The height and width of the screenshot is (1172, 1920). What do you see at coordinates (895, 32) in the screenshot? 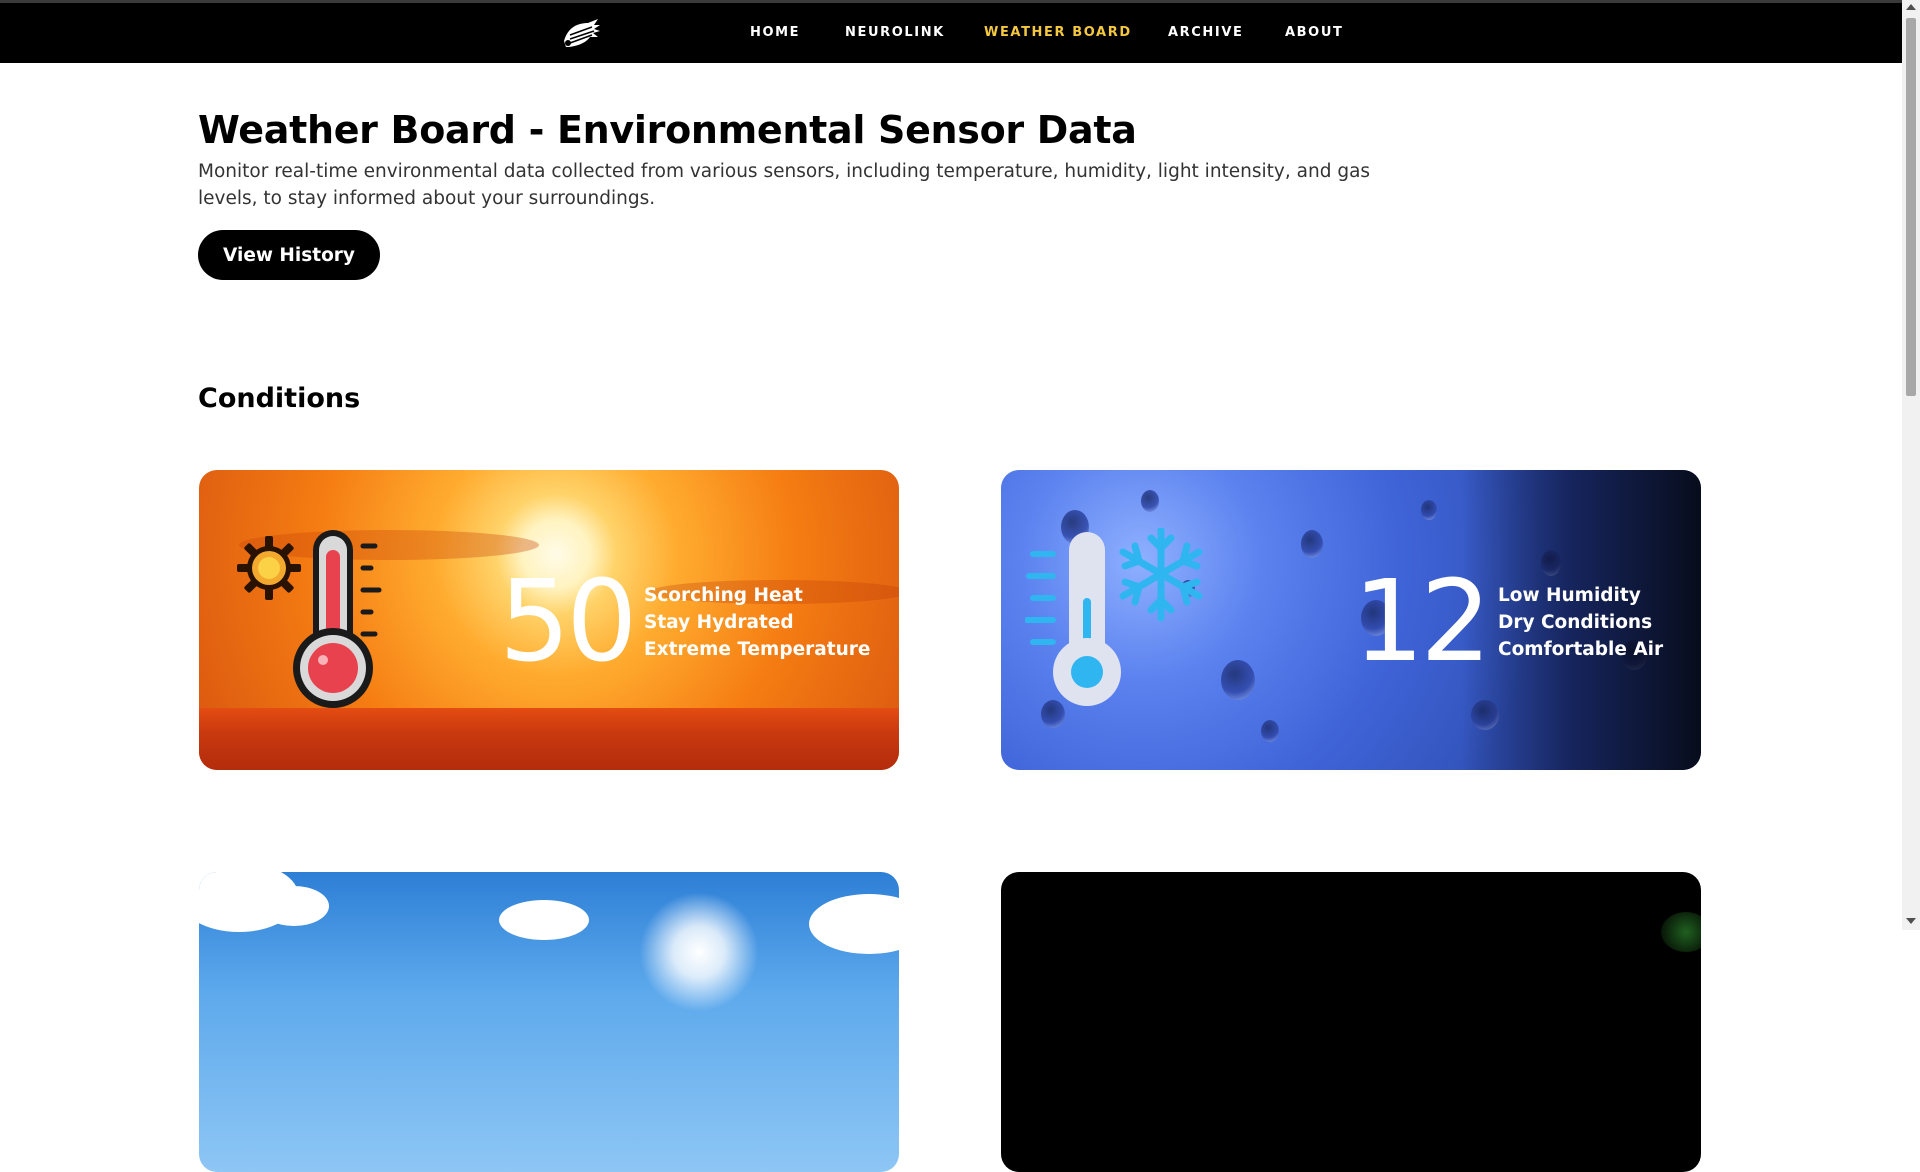
I see `nav-neurolink: NEUROLINK` at bounding box center [895, 32].